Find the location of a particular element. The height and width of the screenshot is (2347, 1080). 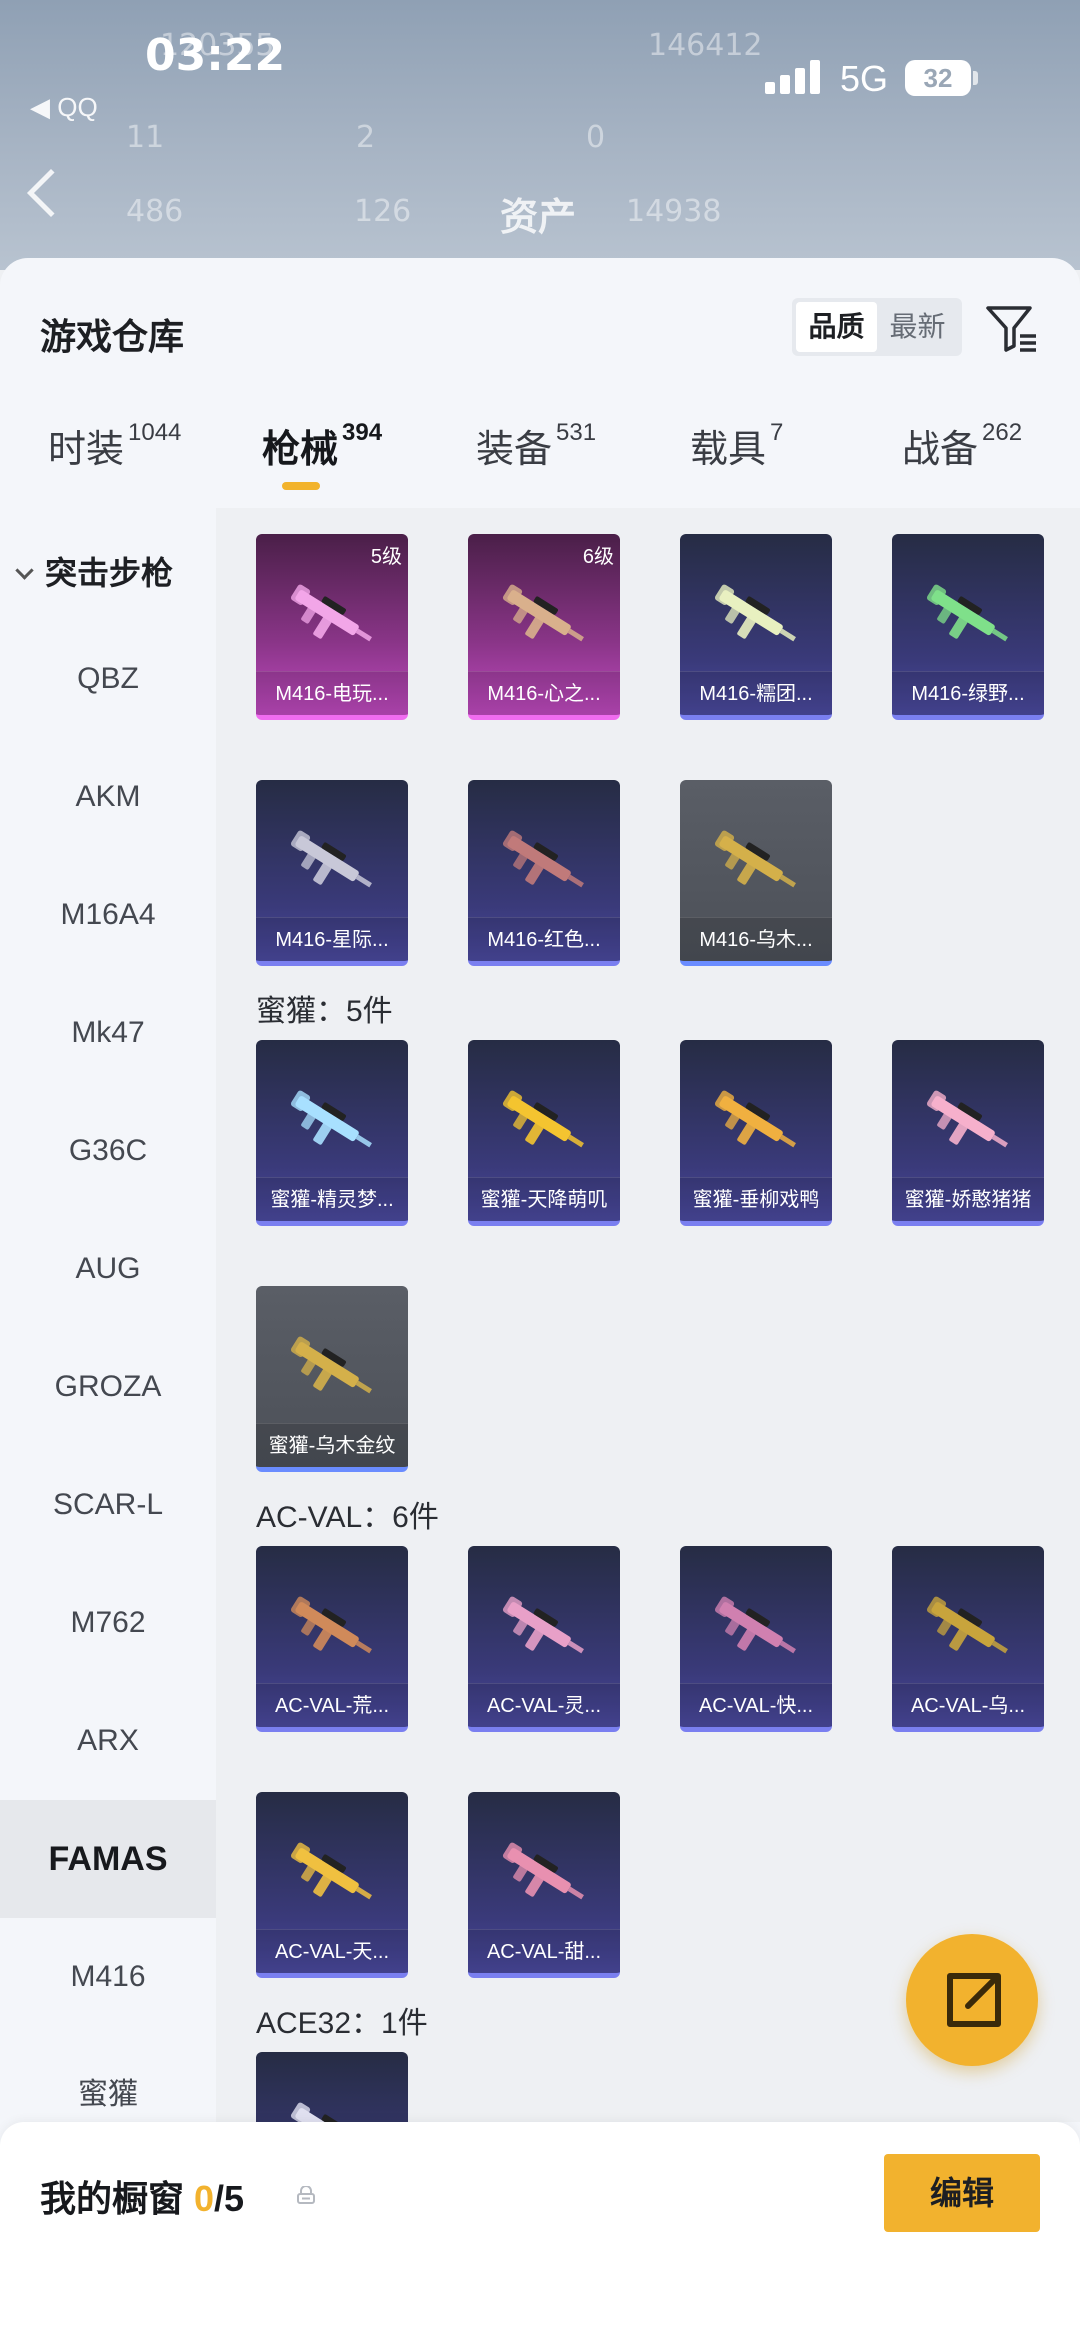

sheet-header: 游戏仓库 品质 最新 时装 1044 枪械 394 装备 531 载具 7 战备 262 is located at coordinates (540, 383).